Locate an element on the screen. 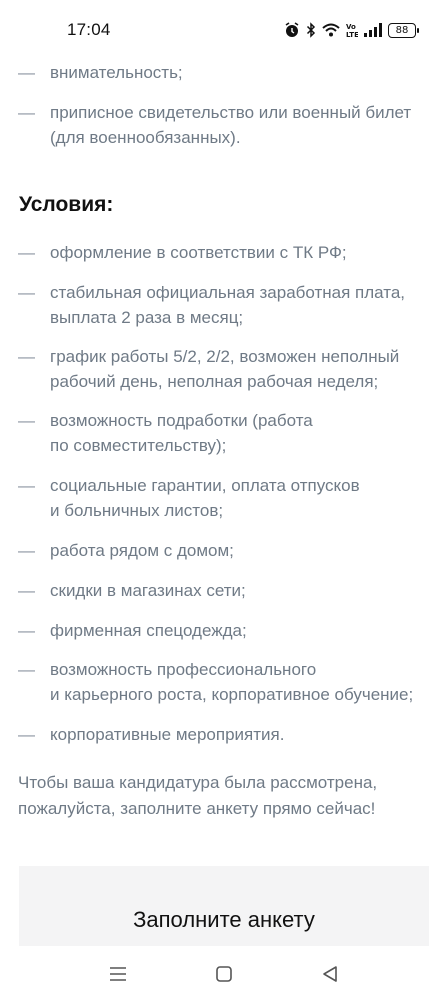 The image size is (448, 1000). list-item-text: внимательность; is located at coordinates (116, 72).